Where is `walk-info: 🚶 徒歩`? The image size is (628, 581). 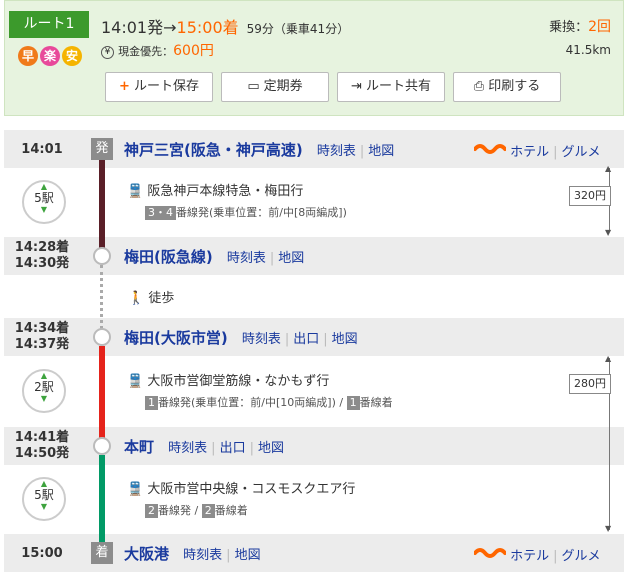 walk-info: 🚶 徒歩 is located at coordinates (151, 298).